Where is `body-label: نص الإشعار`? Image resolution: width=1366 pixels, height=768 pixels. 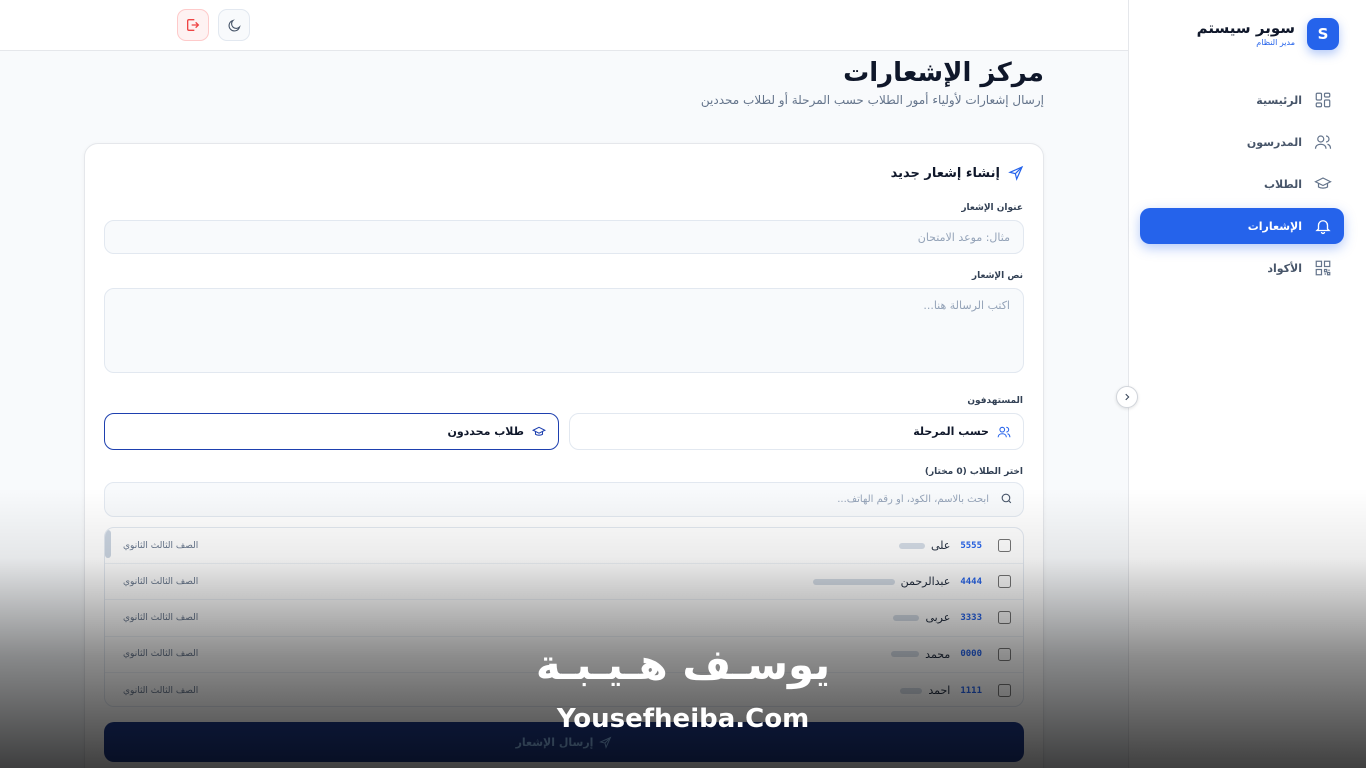
body-label: نص الإشعار is located at coordinates (997, 276).